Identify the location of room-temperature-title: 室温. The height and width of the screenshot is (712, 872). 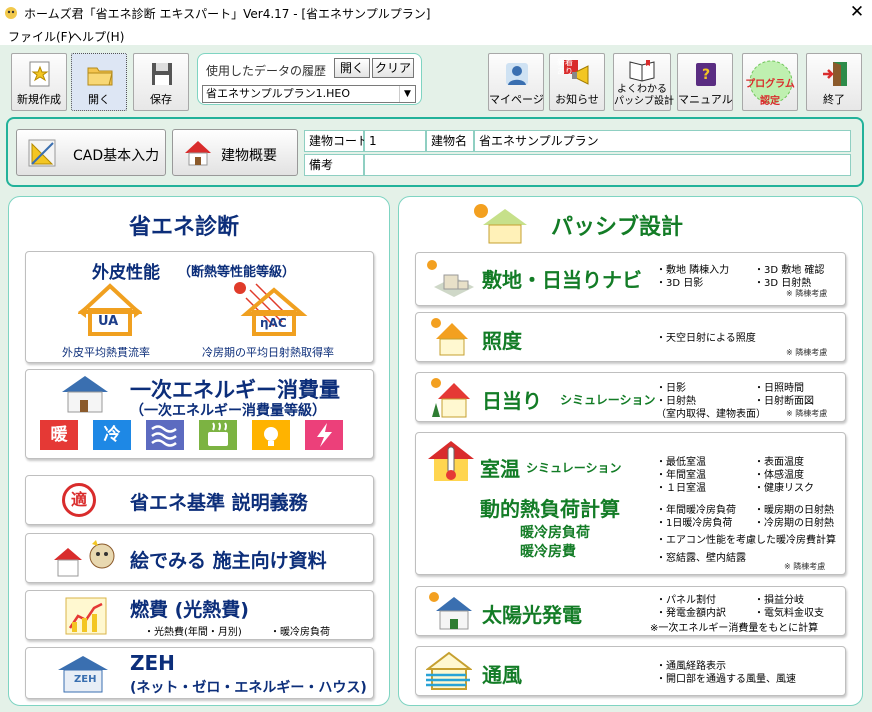
(500, 469).